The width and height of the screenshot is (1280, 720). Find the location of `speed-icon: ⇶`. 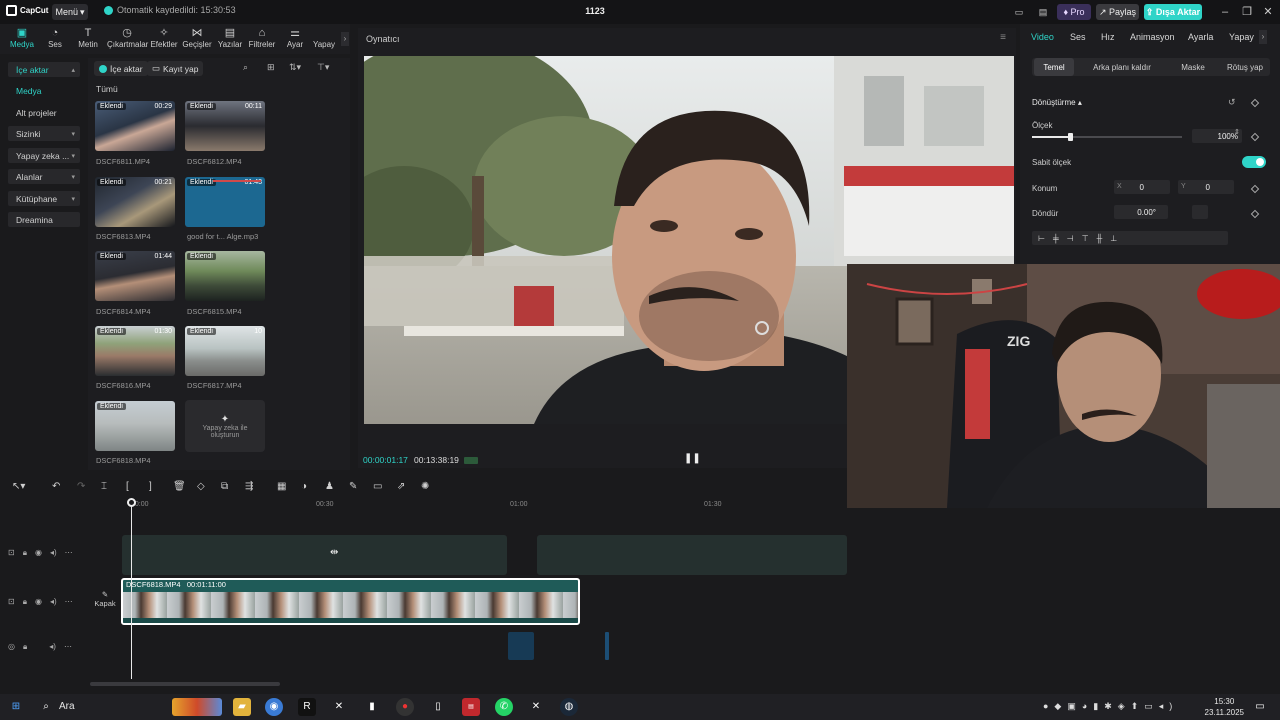

speed-icon: ⇶ is located at coordinates (249, 486).